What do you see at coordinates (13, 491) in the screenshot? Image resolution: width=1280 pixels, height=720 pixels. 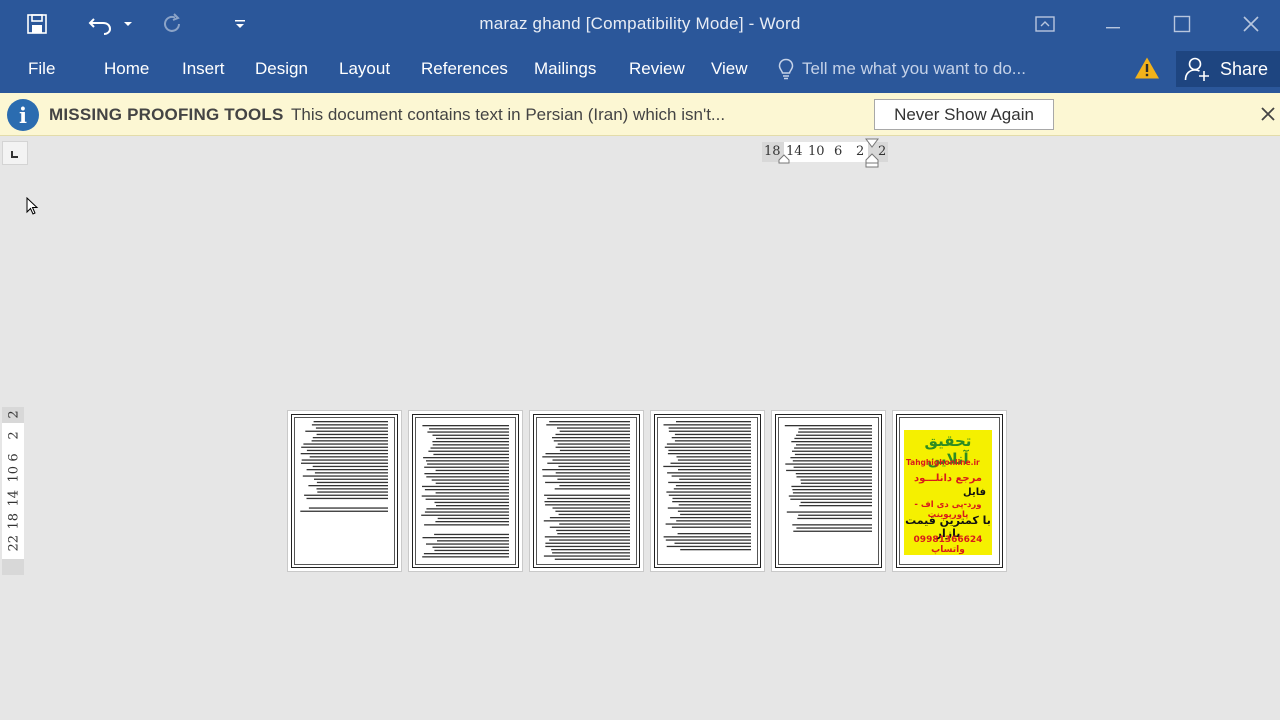 I see `vertical-ruler: 2 2 6 10 14 18 22` at bounding box center [13, 491].